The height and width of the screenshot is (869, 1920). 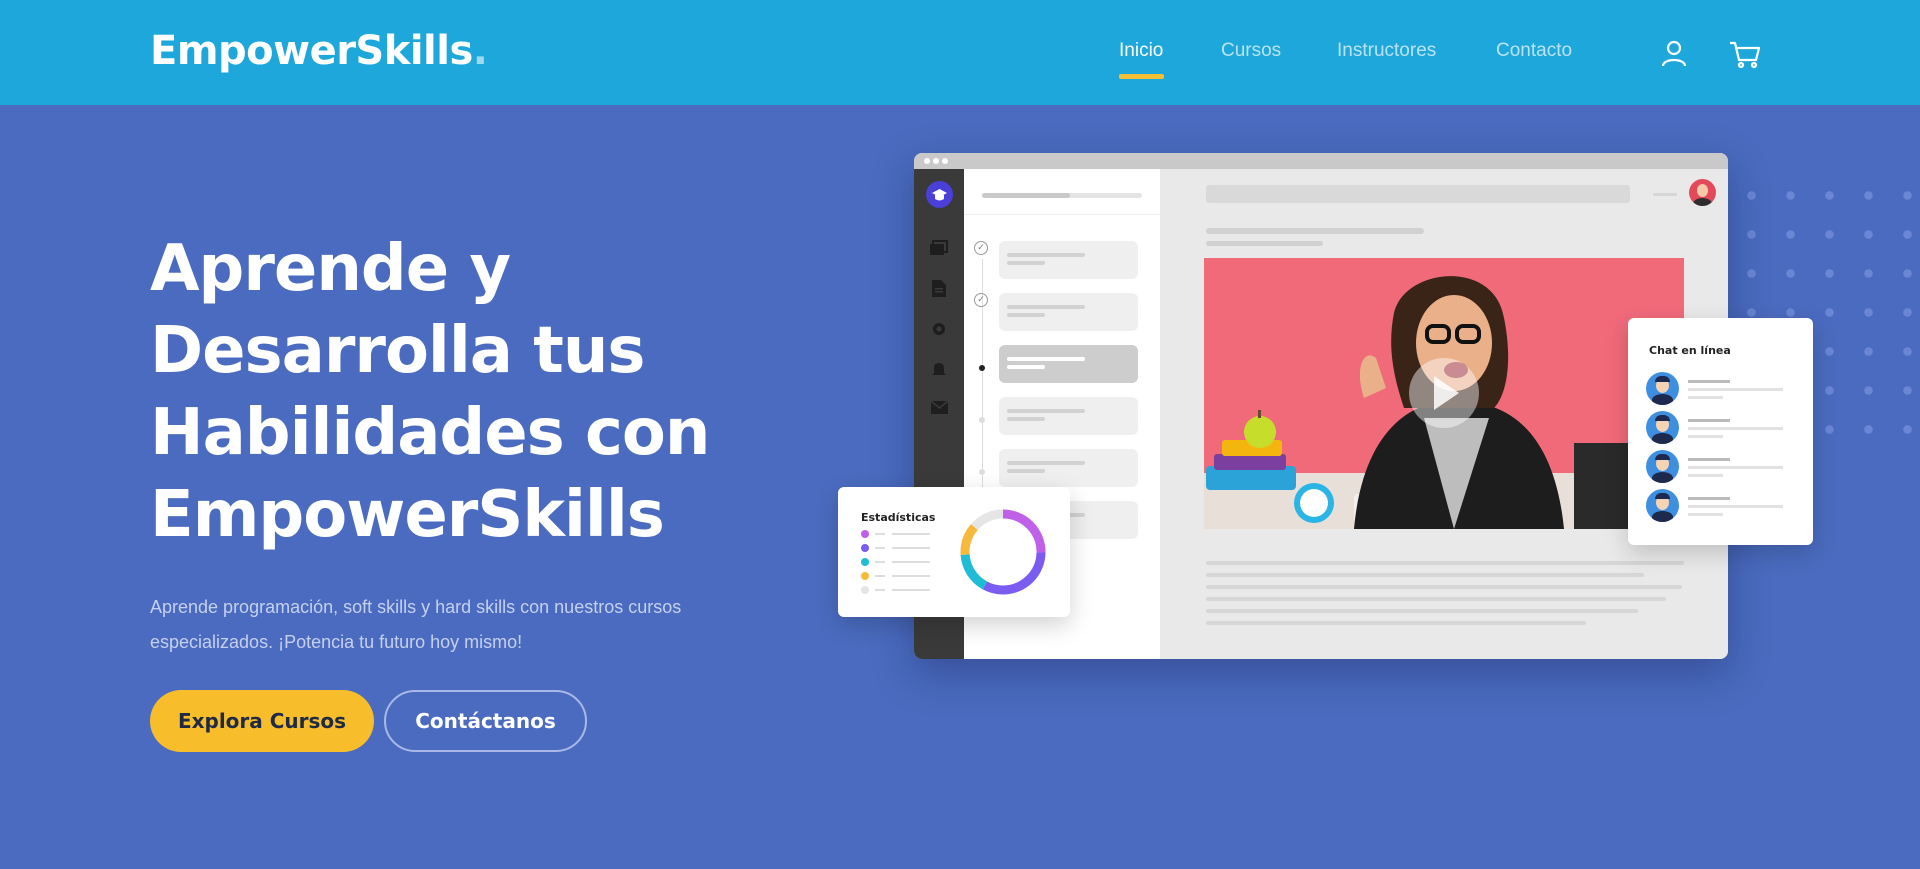 I want to click on gallery-icon, so click(x=939, y=248).